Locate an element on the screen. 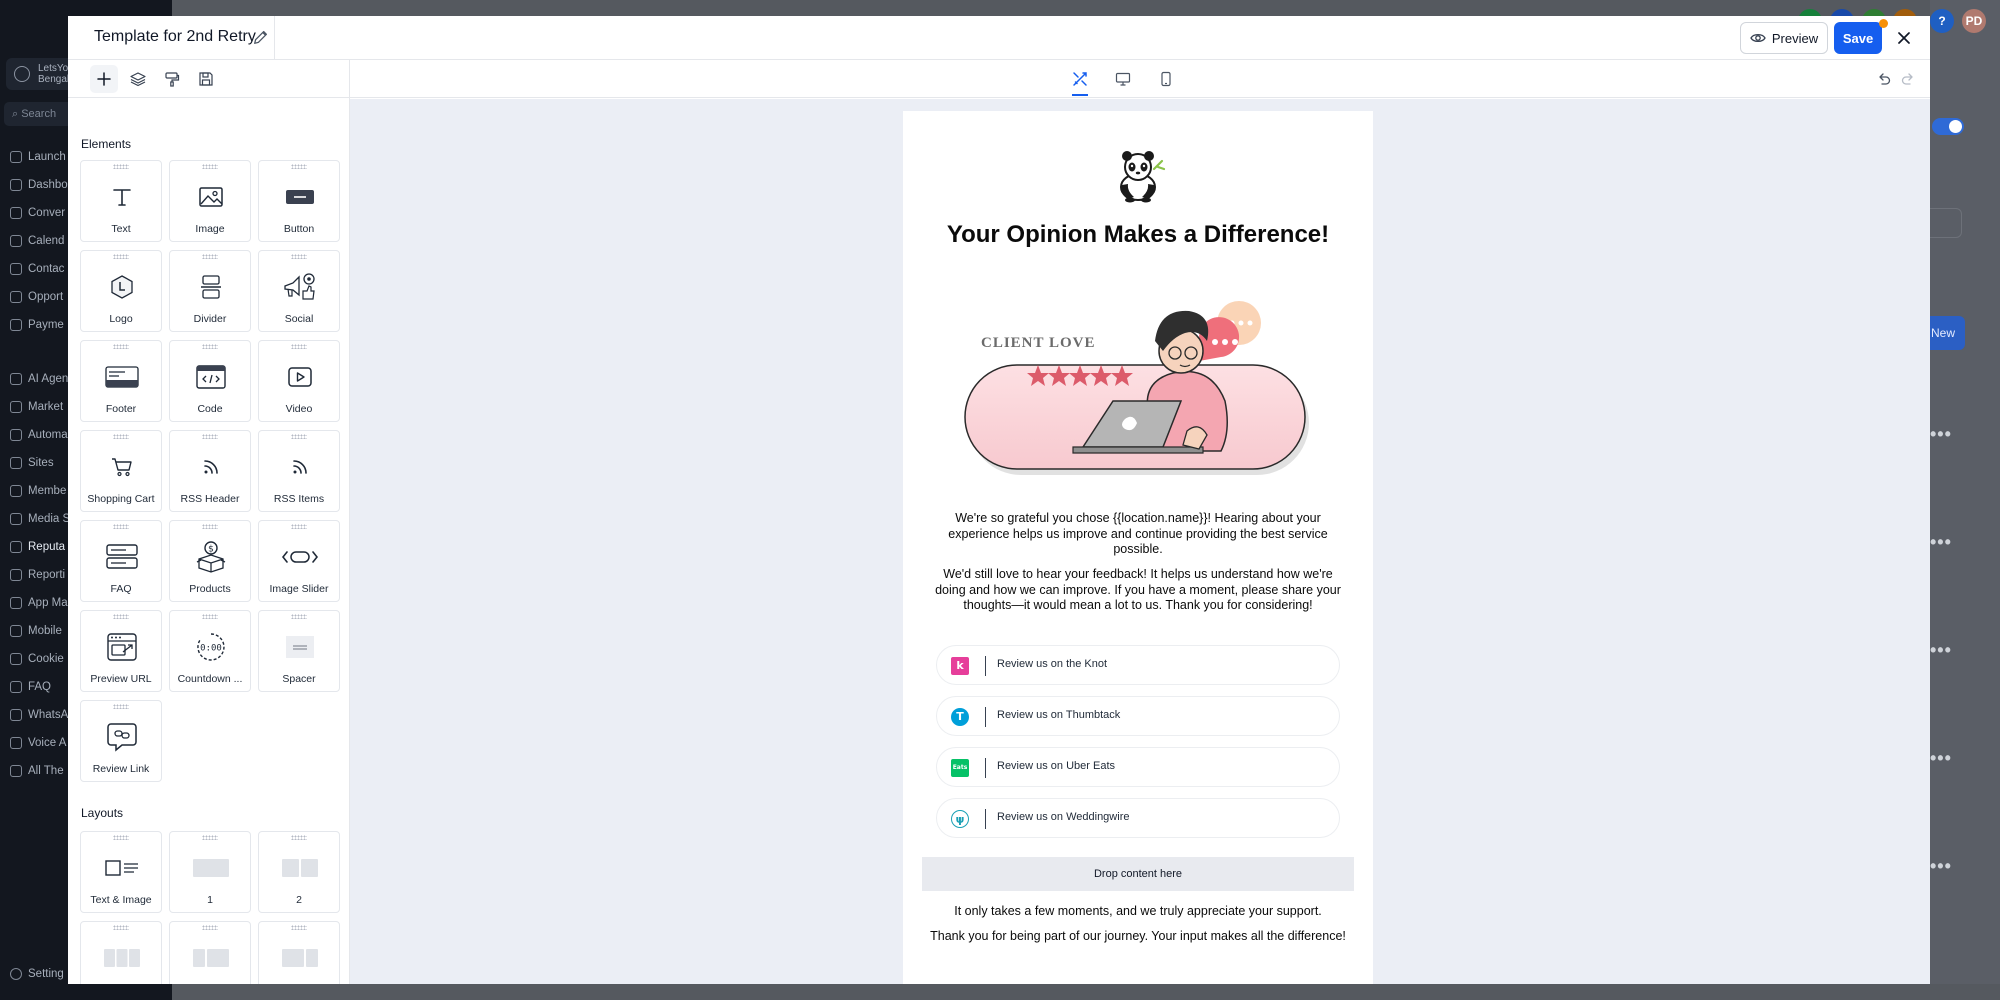  desktop-view-tab is located at coordinates (1123, 79).